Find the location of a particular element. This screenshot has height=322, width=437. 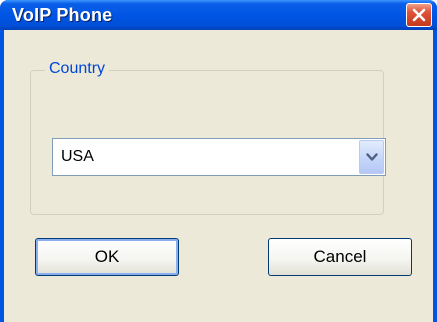

country-select: USA is located at coordinates (219, 157).